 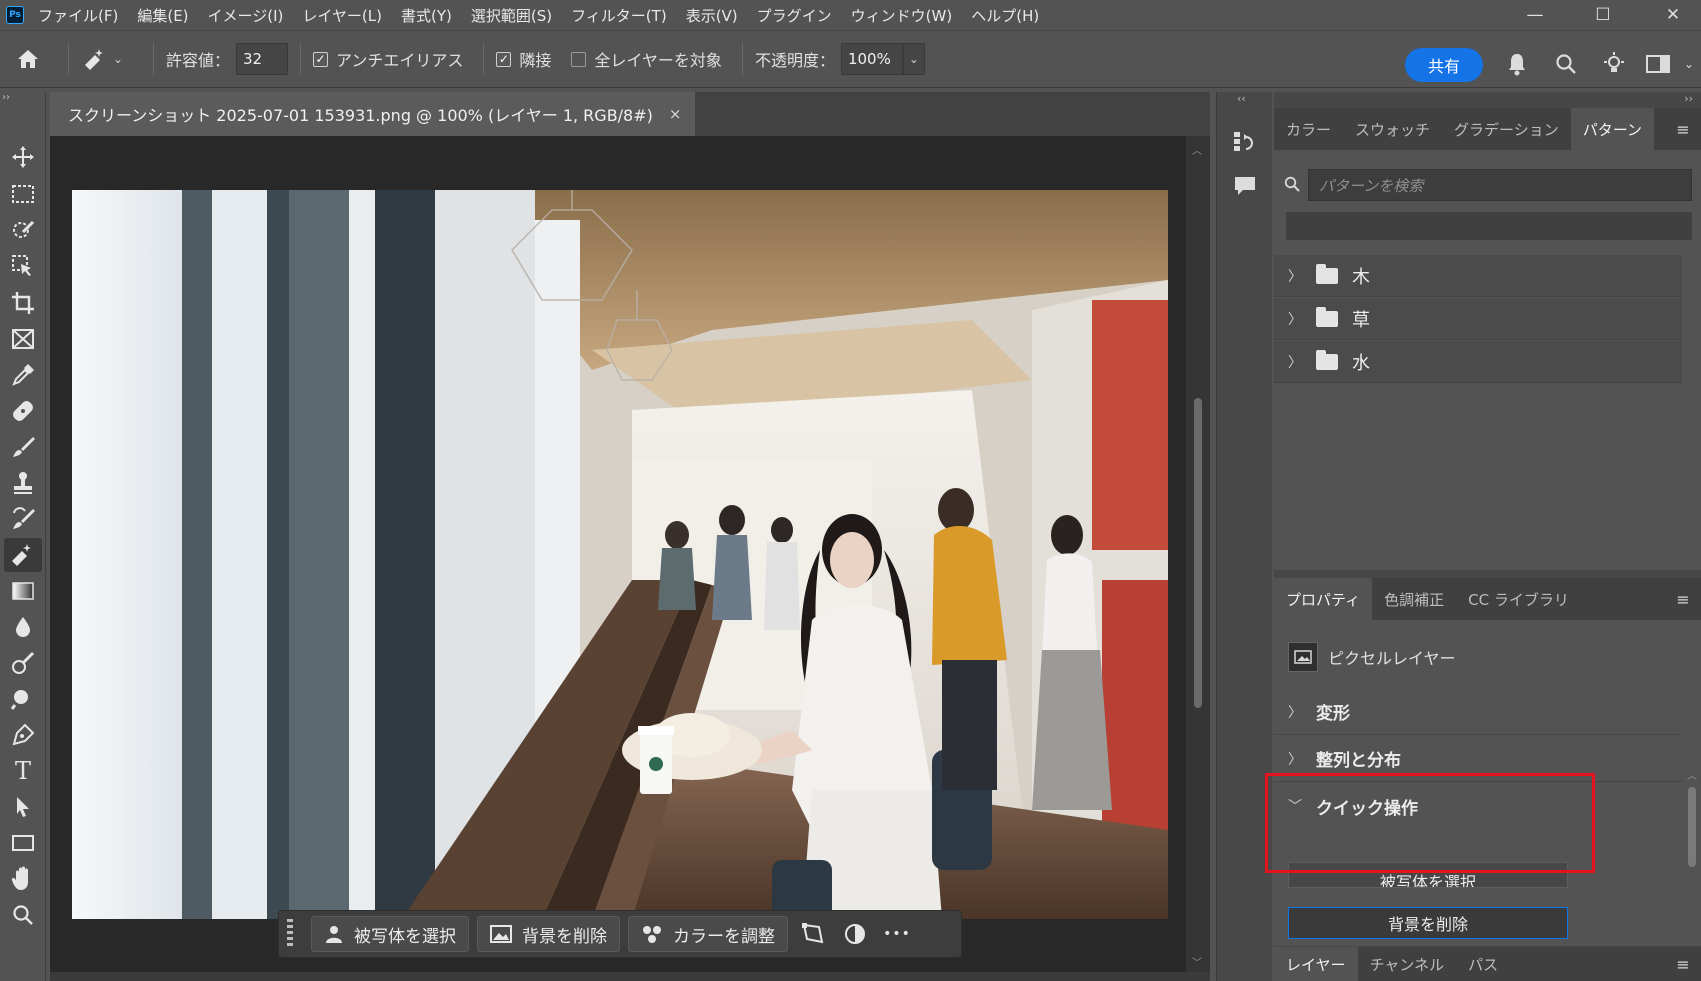 What do you see at coordinates (23, 627) in the screenshot?
I see `blur-tool` at bounding box center [23, 627].